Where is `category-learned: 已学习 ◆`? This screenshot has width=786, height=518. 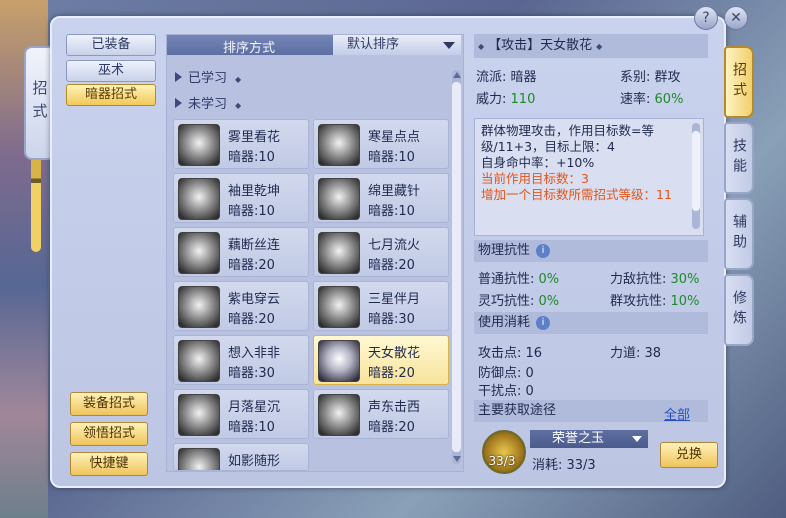 category-learned: 已学习 ◆ is located at coordinates (208, 76).